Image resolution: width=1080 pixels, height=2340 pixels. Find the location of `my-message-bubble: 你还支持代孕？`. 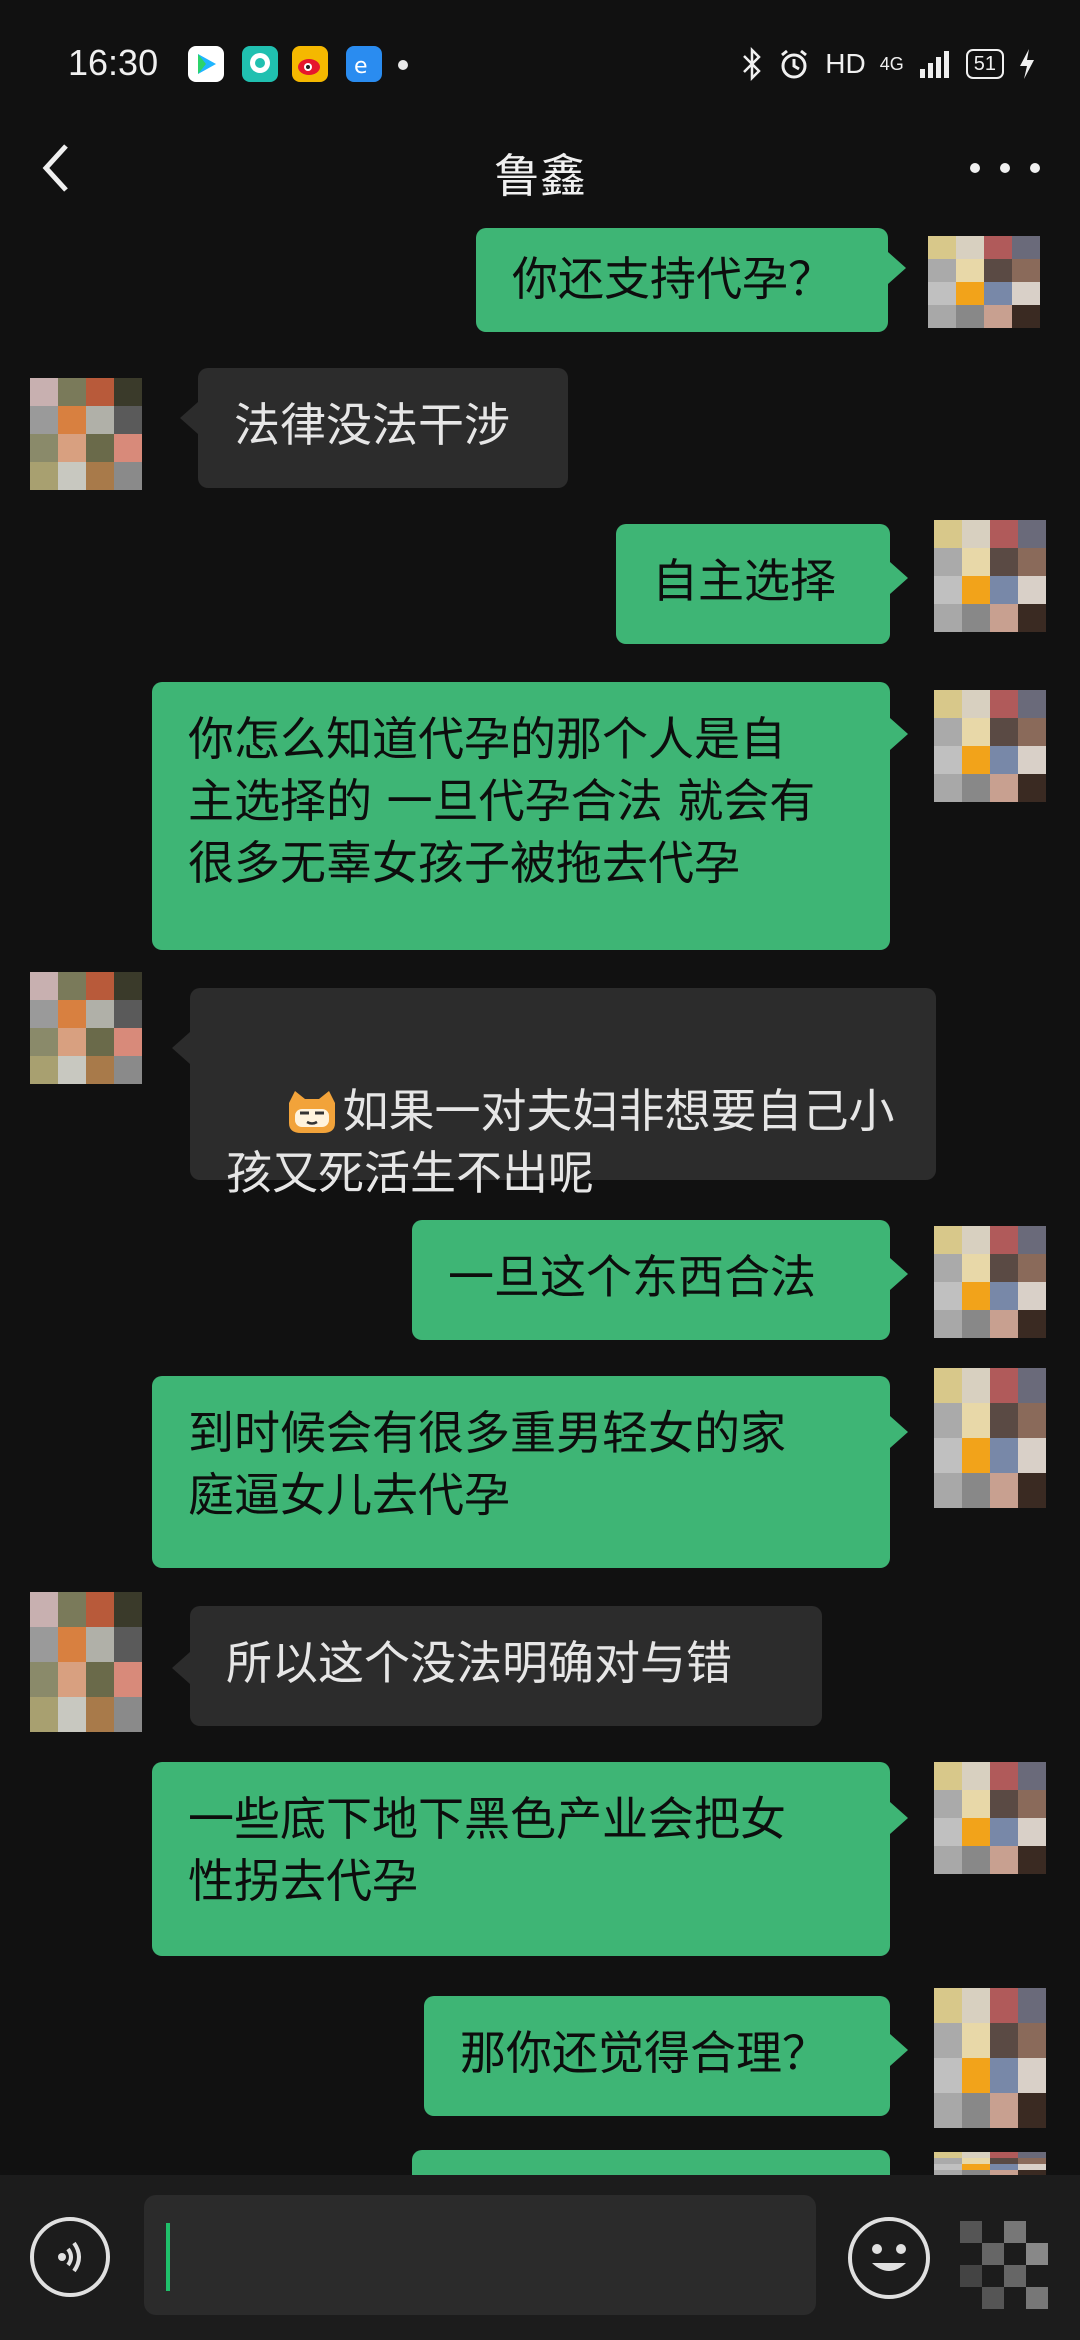

my-message-bubble: 你还支持代孕？ is located at coordinates (682, 280).